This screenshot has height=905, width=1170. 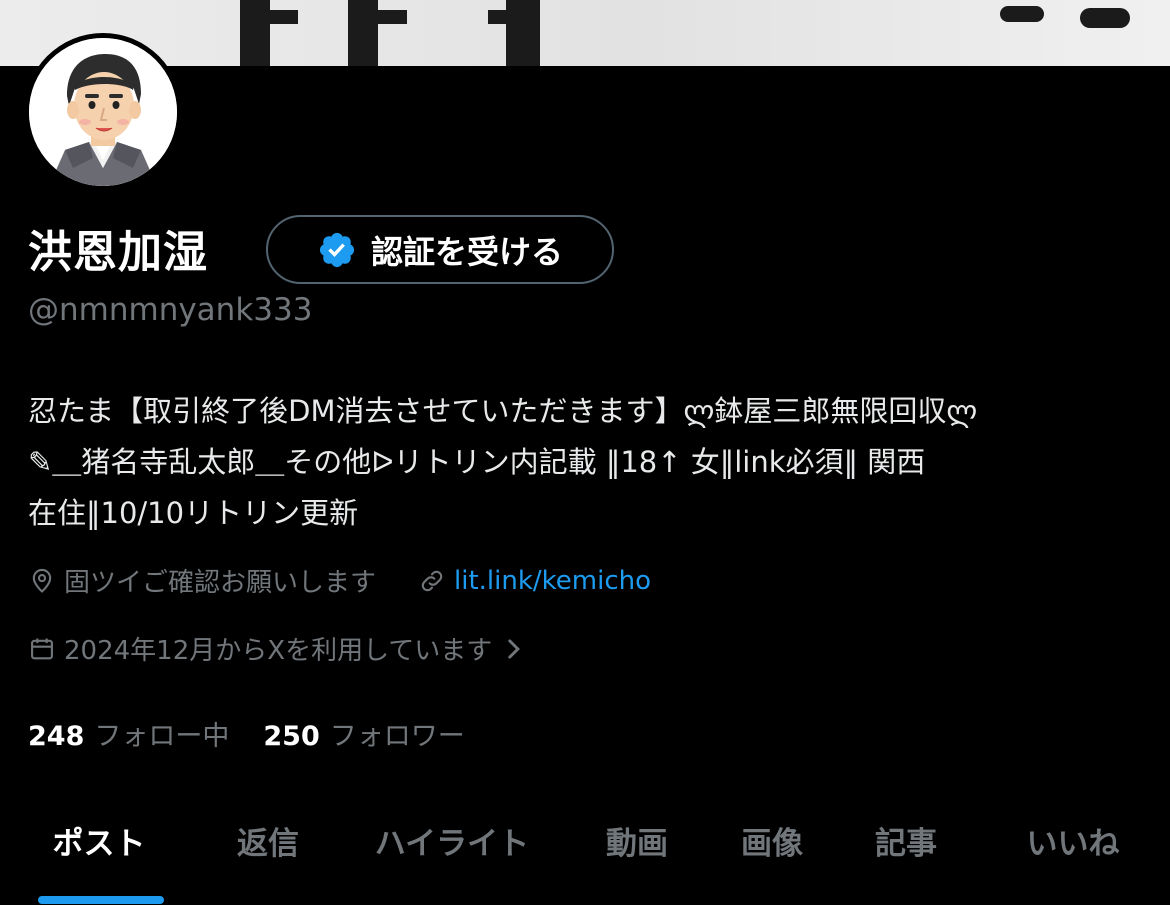 I want to click on following-count: 248, so click(x=56, y=736).